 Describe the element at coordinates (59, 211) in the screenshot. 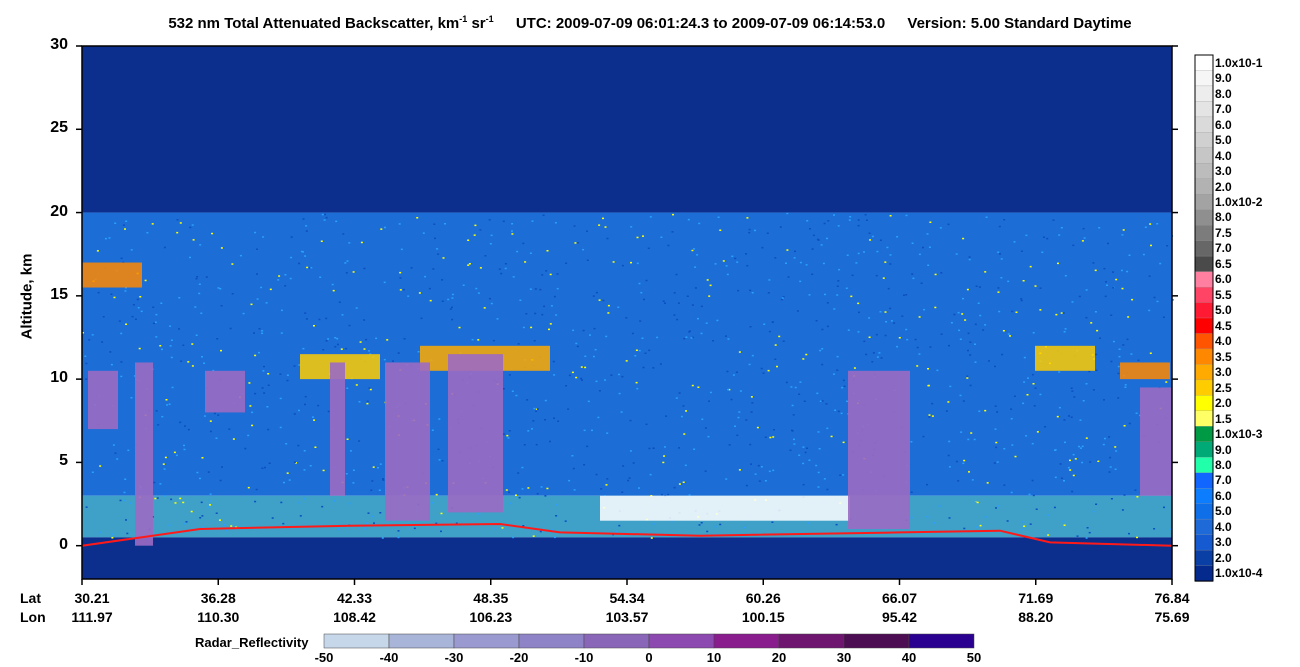

I see `y-tick-label-4: 20` at that location.